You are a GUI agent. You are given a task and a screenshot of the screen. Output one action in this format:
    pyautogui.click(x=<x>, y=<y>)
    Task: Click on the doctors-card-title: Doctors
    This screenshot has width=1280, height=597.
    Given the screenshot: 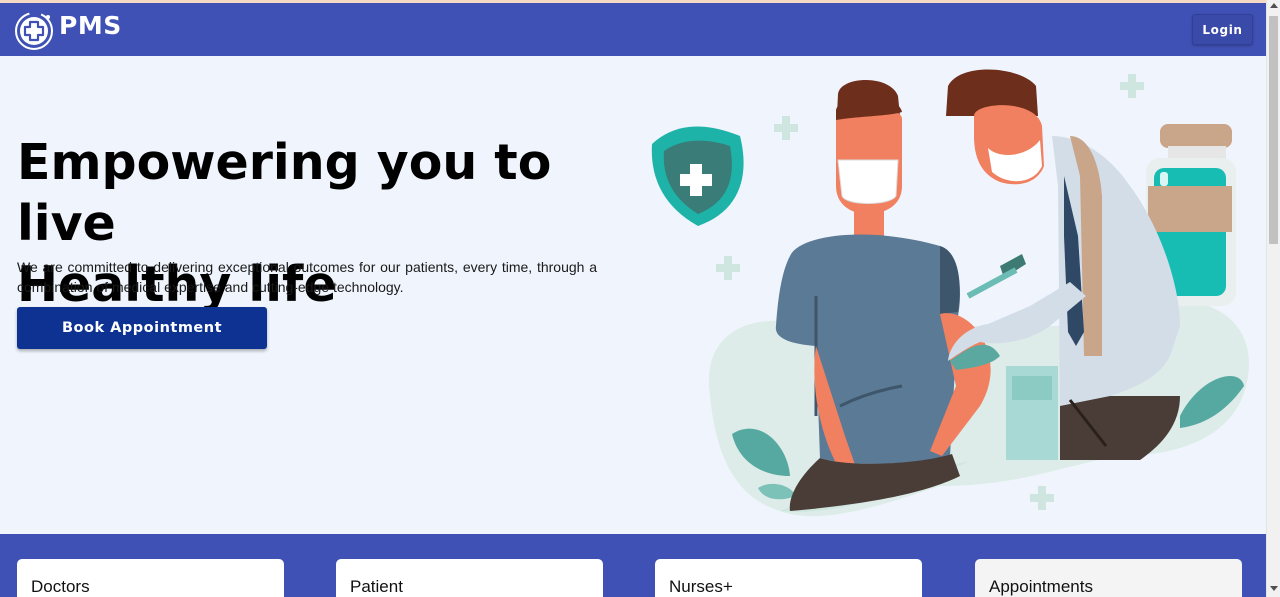 What is the action you would take?
    pyautogui.click(x=60, y=586)
    